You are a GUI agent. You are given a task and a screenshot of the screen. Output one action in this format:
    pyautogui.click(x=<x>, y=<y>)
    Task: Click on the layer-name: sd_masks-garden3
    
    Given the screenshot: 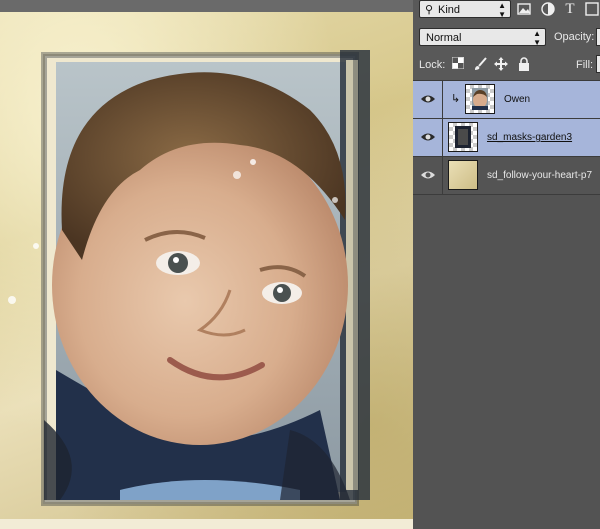 What is the action you would take?
    pyautogui.click(x=529, y=137)
    